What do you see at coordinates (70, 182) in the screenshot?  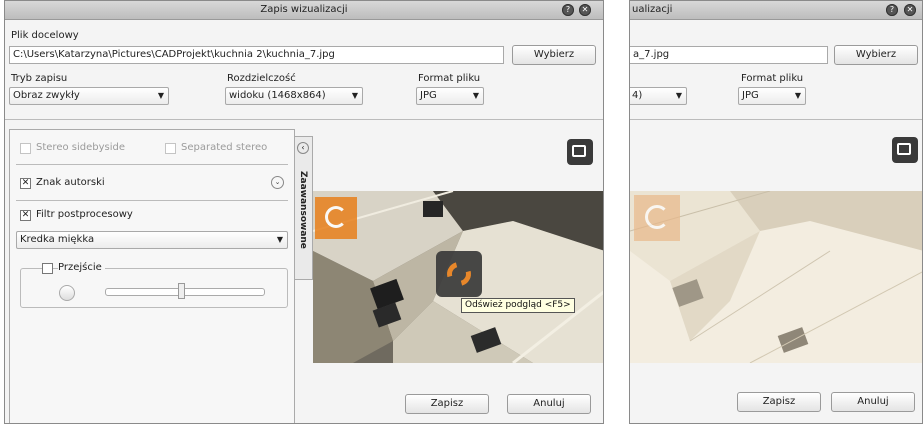 I see `signature-label: Znak autorski` at bounding box center [70, 182].